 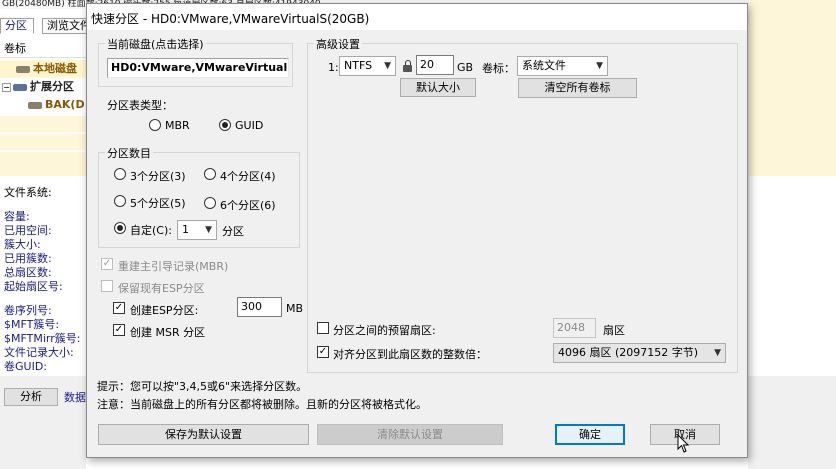 I want to click on radio-4-partitions, so click(x=210, y=174).